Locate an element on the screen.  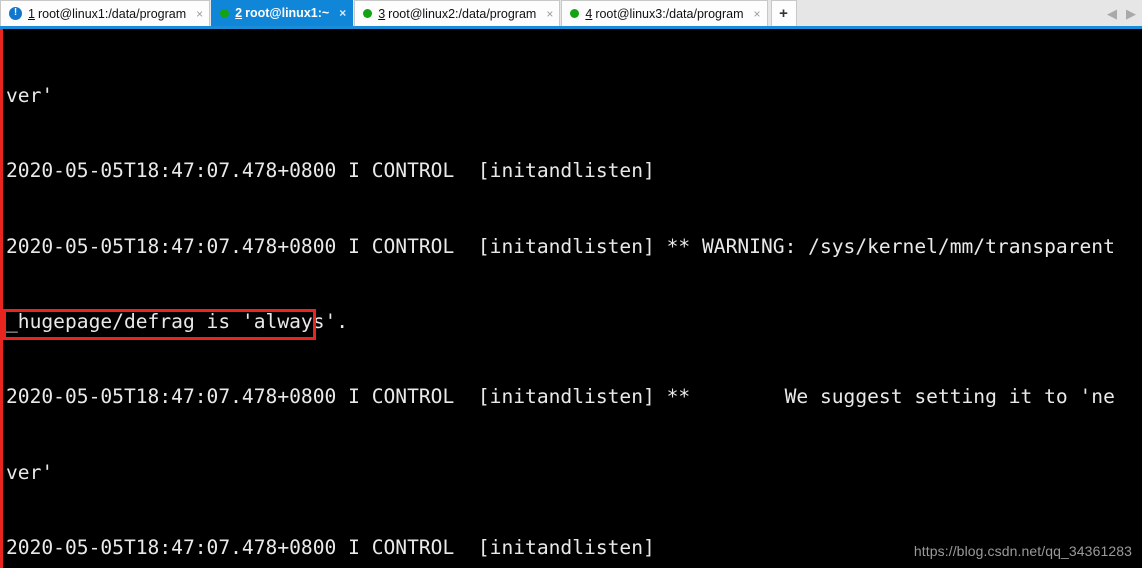
terminal-line: _hugepage/defrag is 'always'. is located at coordinates (177, 322).